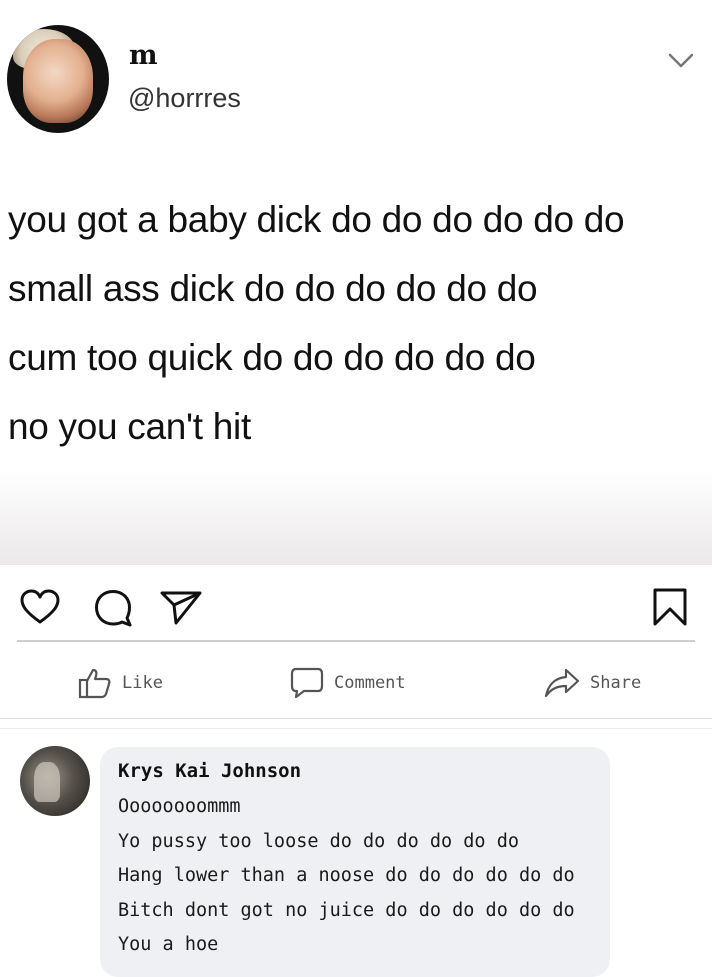 This screenshot has width=712, height=977. What do you see at coordinates (113, 608) in the screenshot?
I see `comment-bubble-icon` at bounding box center [113, 608].